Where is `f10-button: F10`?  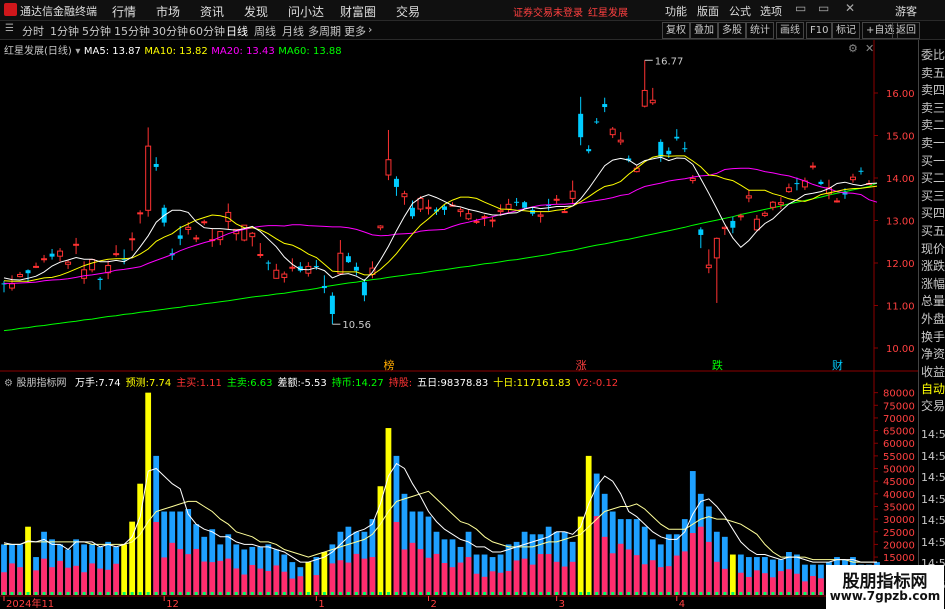
f10-button: F10 is located at coordinates (819, 30).